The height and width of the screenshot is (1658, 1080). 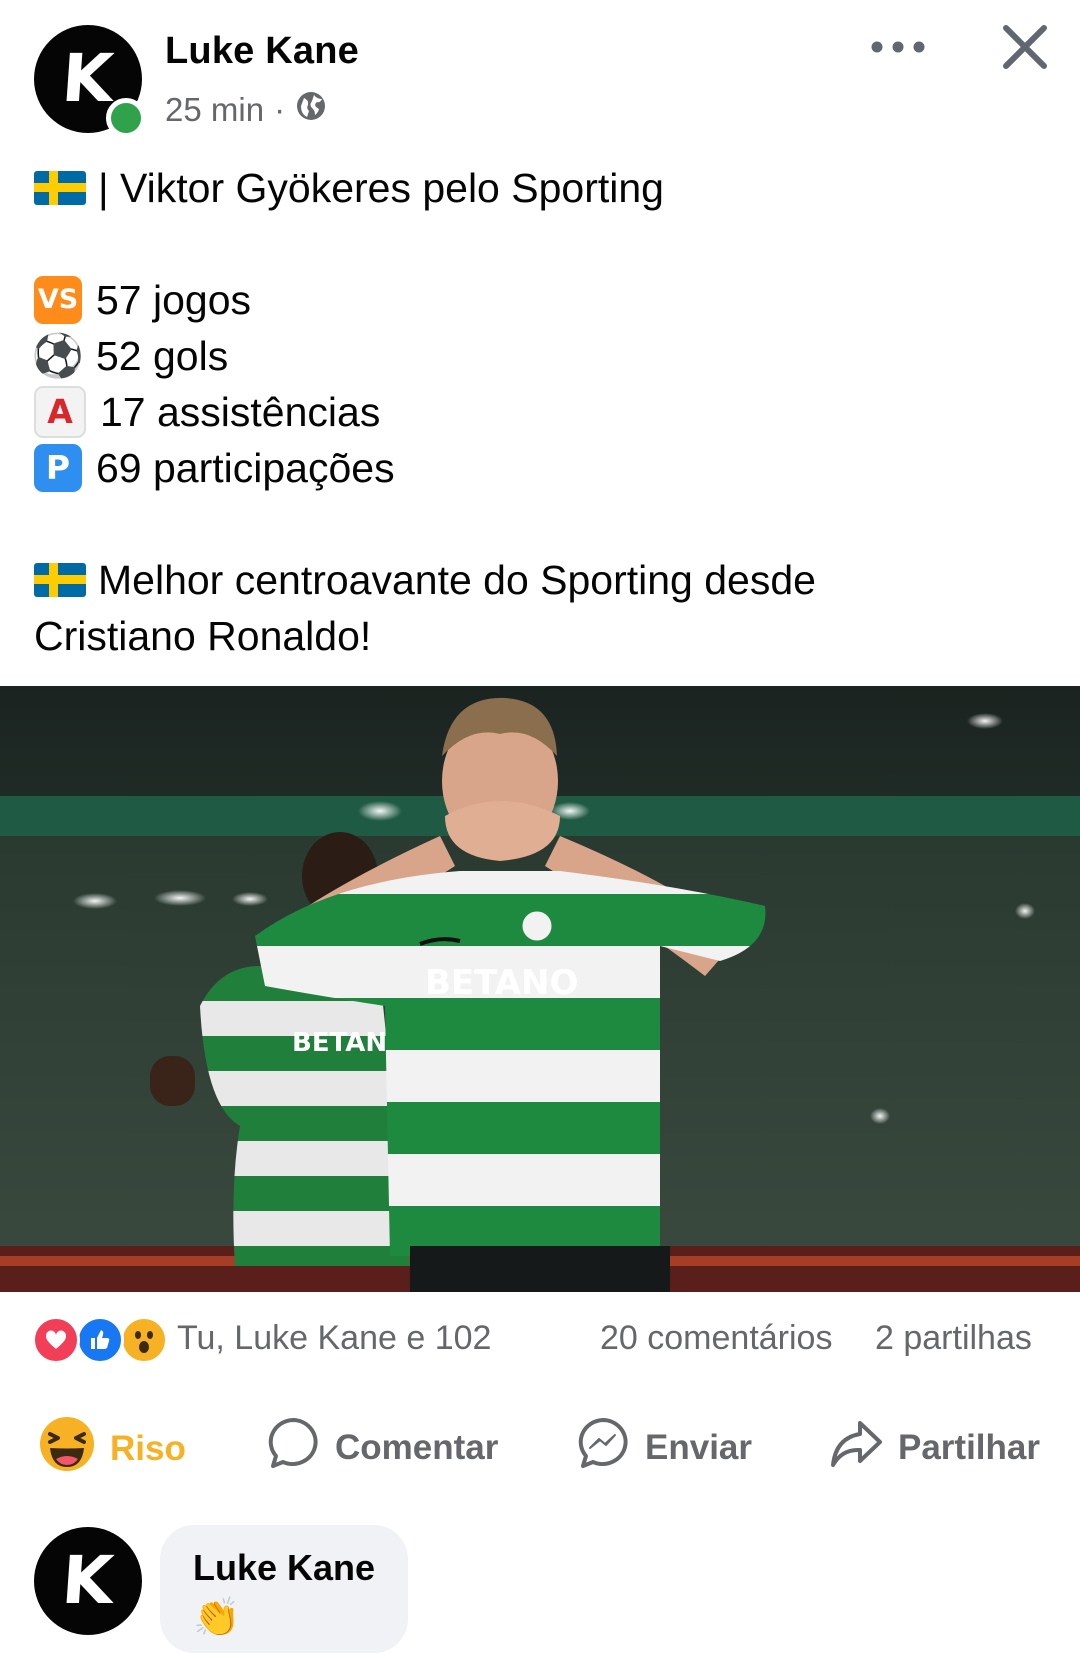 What do you see at coordinates (217, 1617) in the screenshot?
I see `clapping-hands-icon: 👏` at bounding box center [217, 1617].